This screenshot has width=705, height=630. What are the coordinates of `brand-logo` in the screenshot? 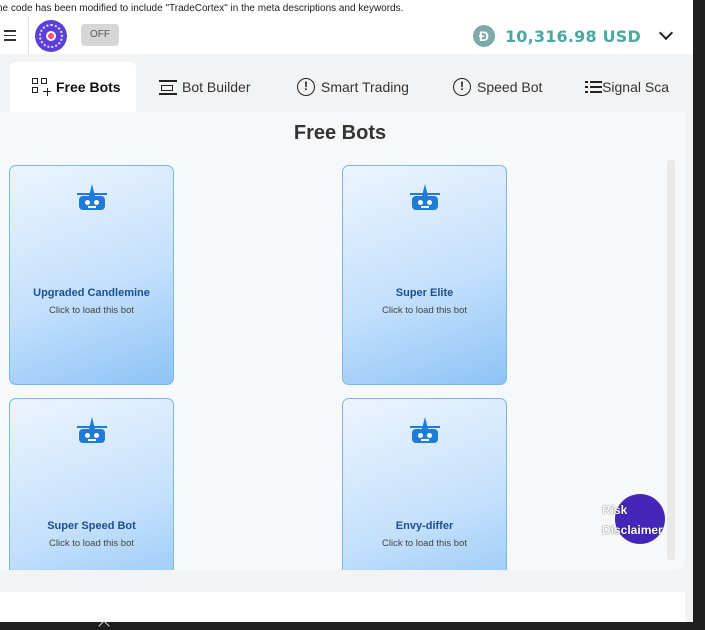 It's located at (51, 36).